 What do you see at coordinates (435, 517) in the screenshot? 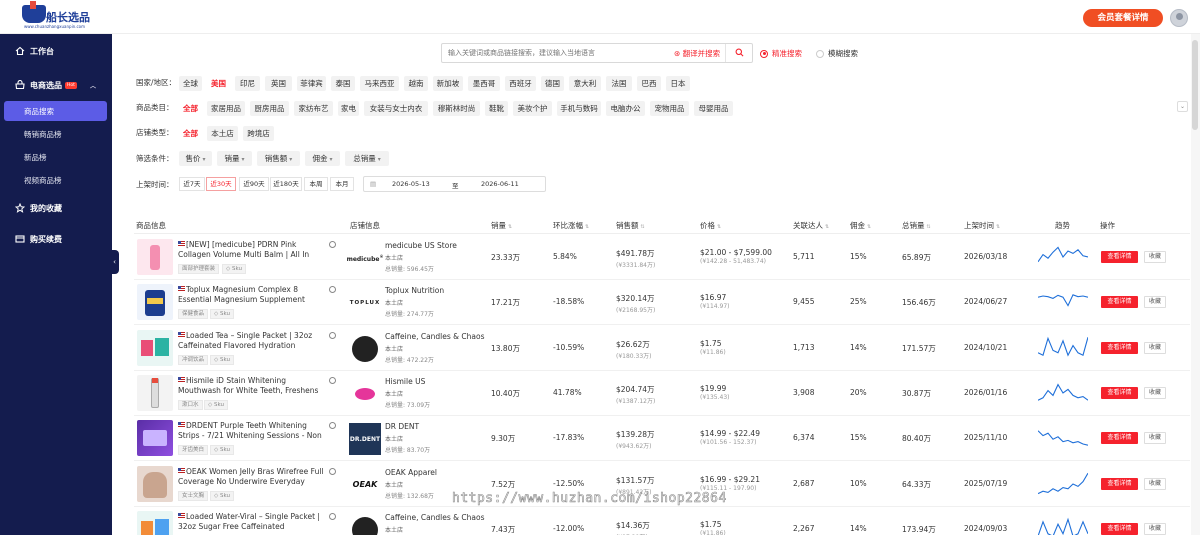
I see `store-name: Caffeine, Candles & Chaos` at bounding box center [435, 517].